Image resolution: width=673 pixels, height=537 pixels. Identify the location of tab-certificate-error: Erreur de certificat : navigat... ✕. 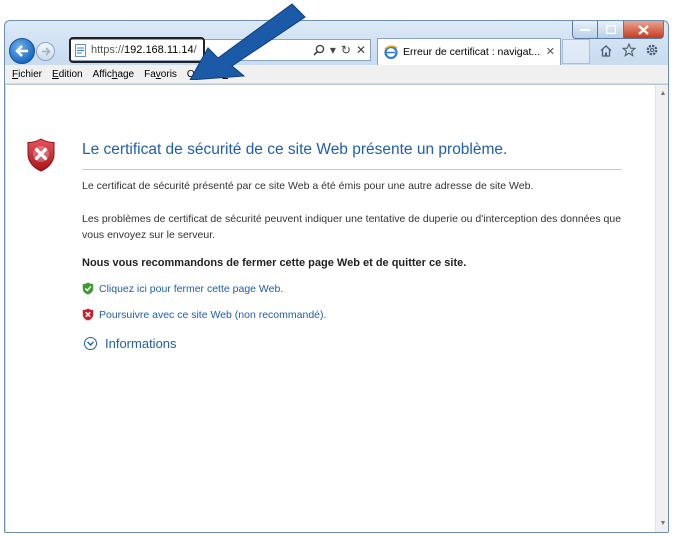
(469, 51).